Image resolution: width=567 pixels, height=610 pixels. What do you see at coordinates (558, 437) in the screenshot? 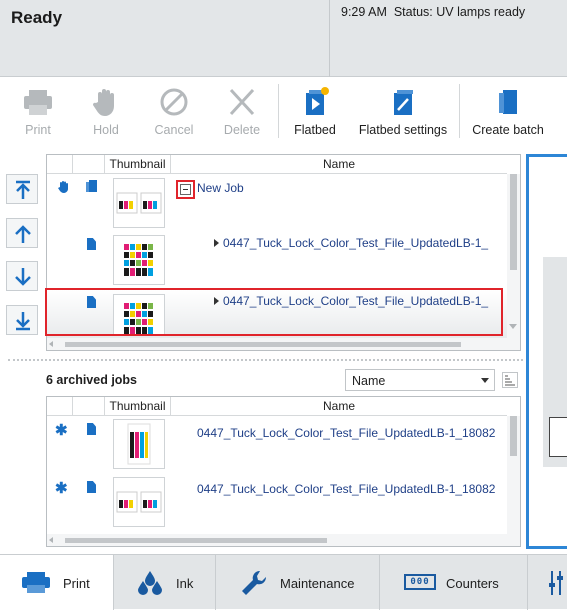
I see `preview-media` at bounding box center [558, 437].